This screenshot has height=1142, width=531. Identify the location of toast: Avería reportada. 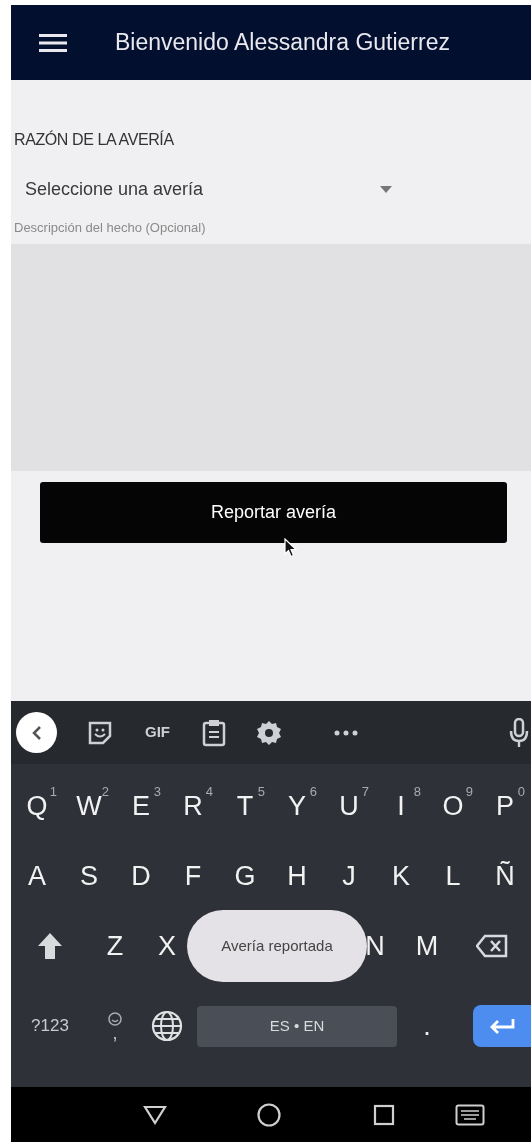
(277, 946).